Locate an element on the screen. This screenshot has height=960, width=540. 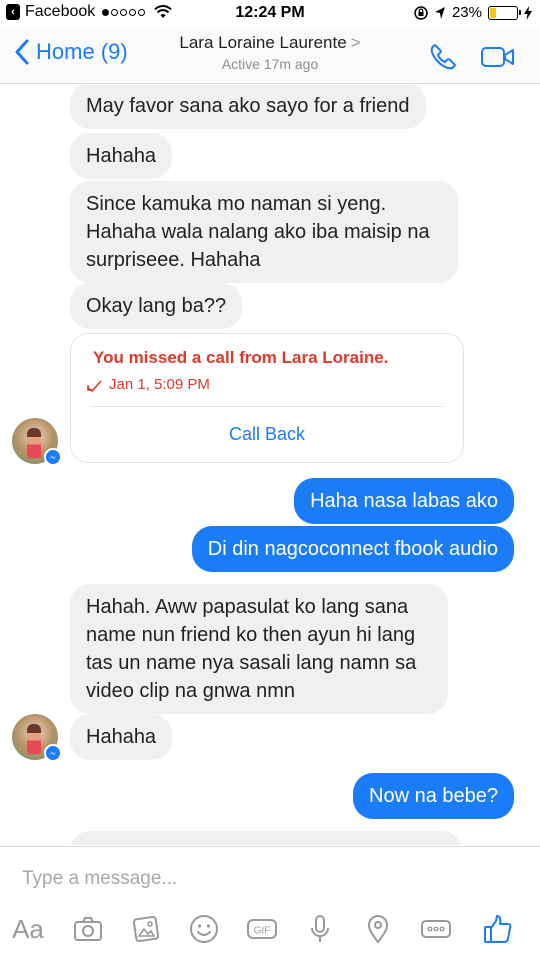
message-text: Di din nagcoconnect fbook audio is located at coordinates (352, 549).